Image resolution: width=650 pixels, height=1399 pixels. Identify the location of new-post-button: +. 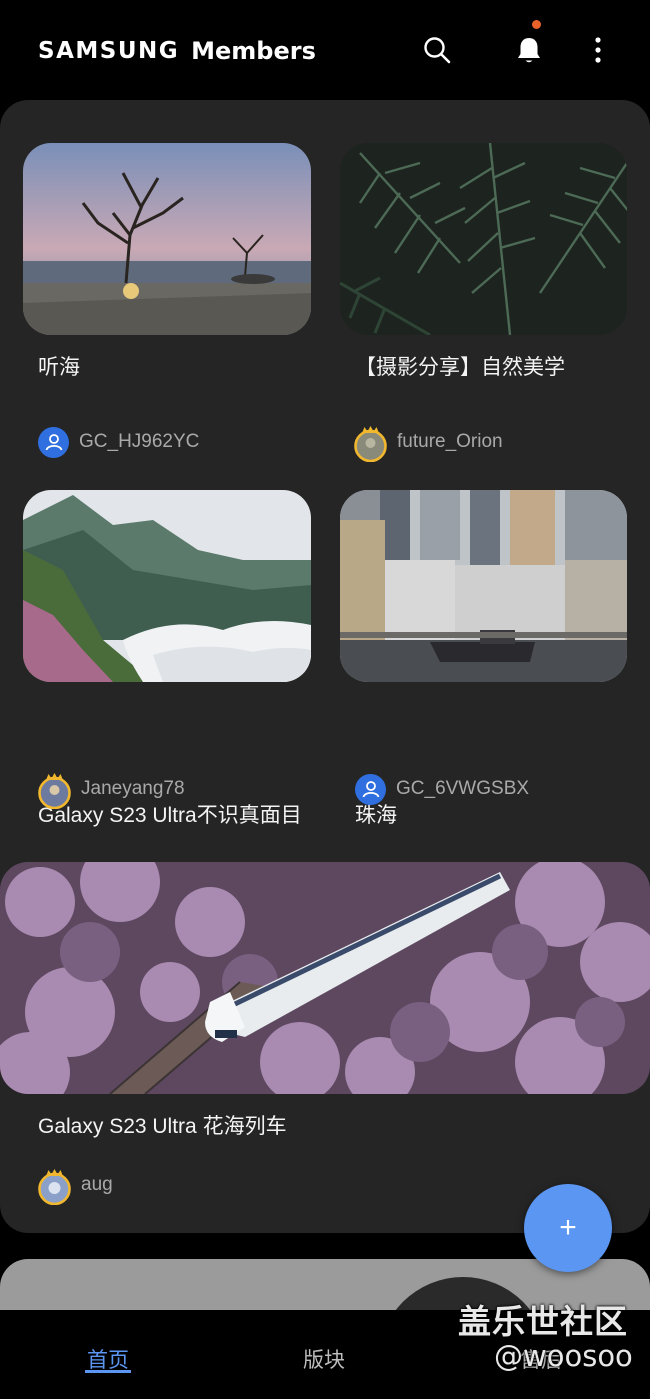
(568, 1228).